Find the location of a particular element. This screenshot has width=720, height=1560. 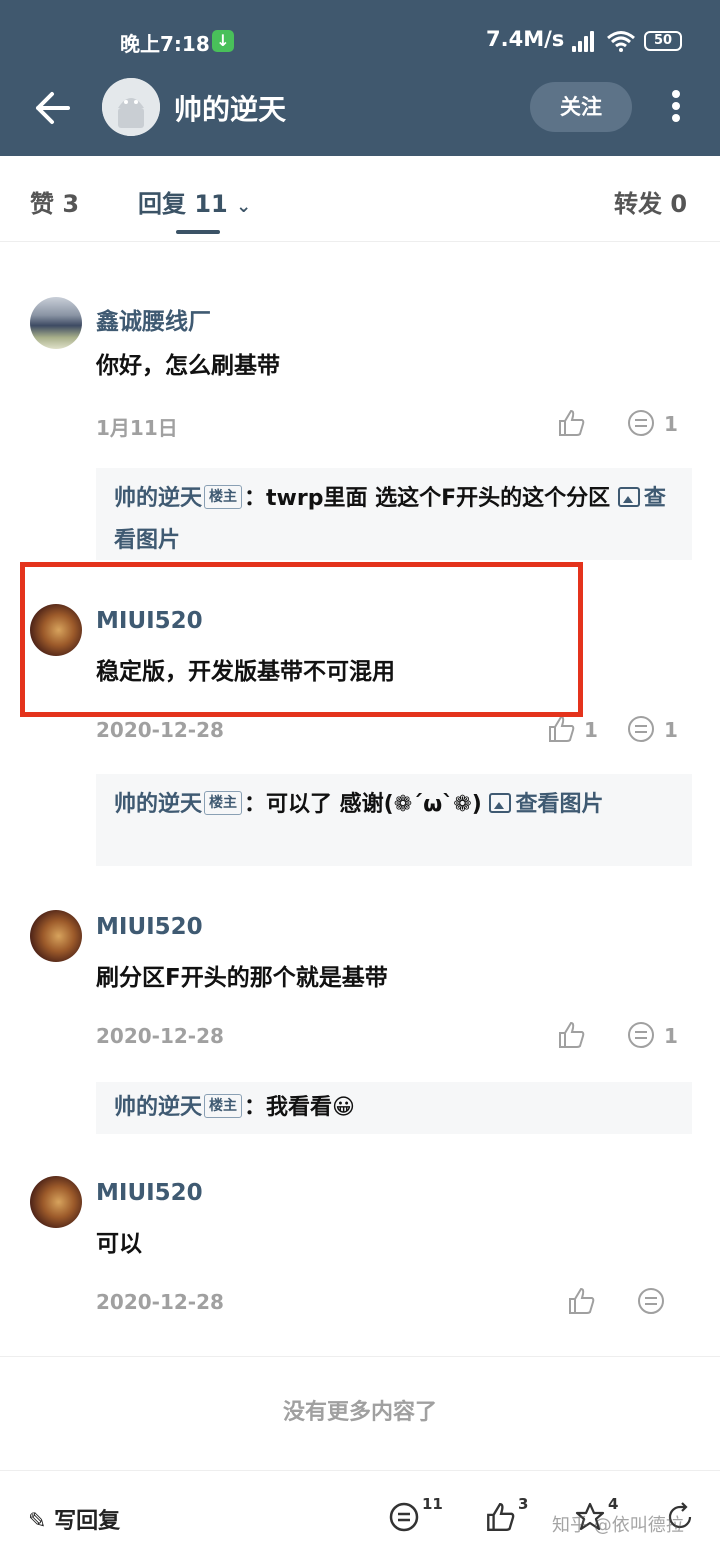

chevron-down-icon: ⌄ is located at coordinates (244, 206).